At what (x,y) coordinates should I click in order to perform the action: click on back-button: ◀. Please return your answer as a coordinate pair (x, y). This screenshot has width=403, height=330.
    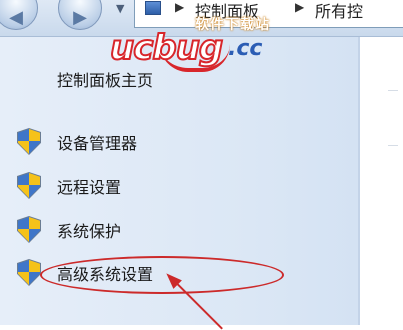
    Looking at the image, I should click on (19, 15).